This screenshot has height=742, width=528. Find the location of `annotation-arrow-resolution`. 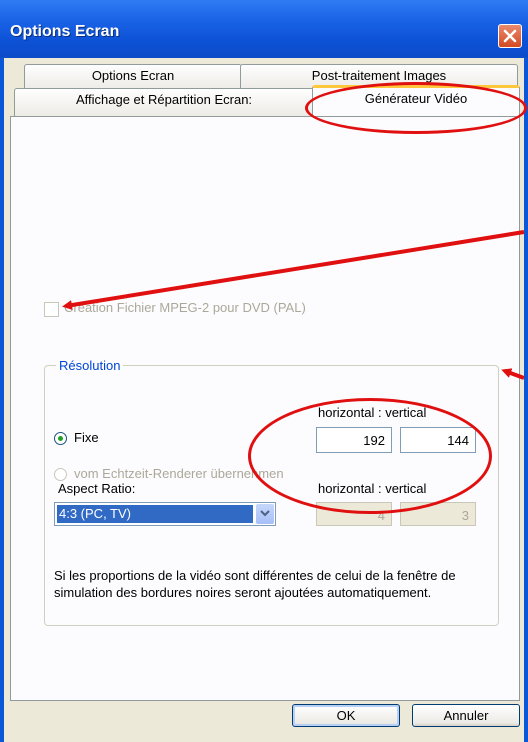

annotation-arrow-resolution is located at coordinates (513, 374).